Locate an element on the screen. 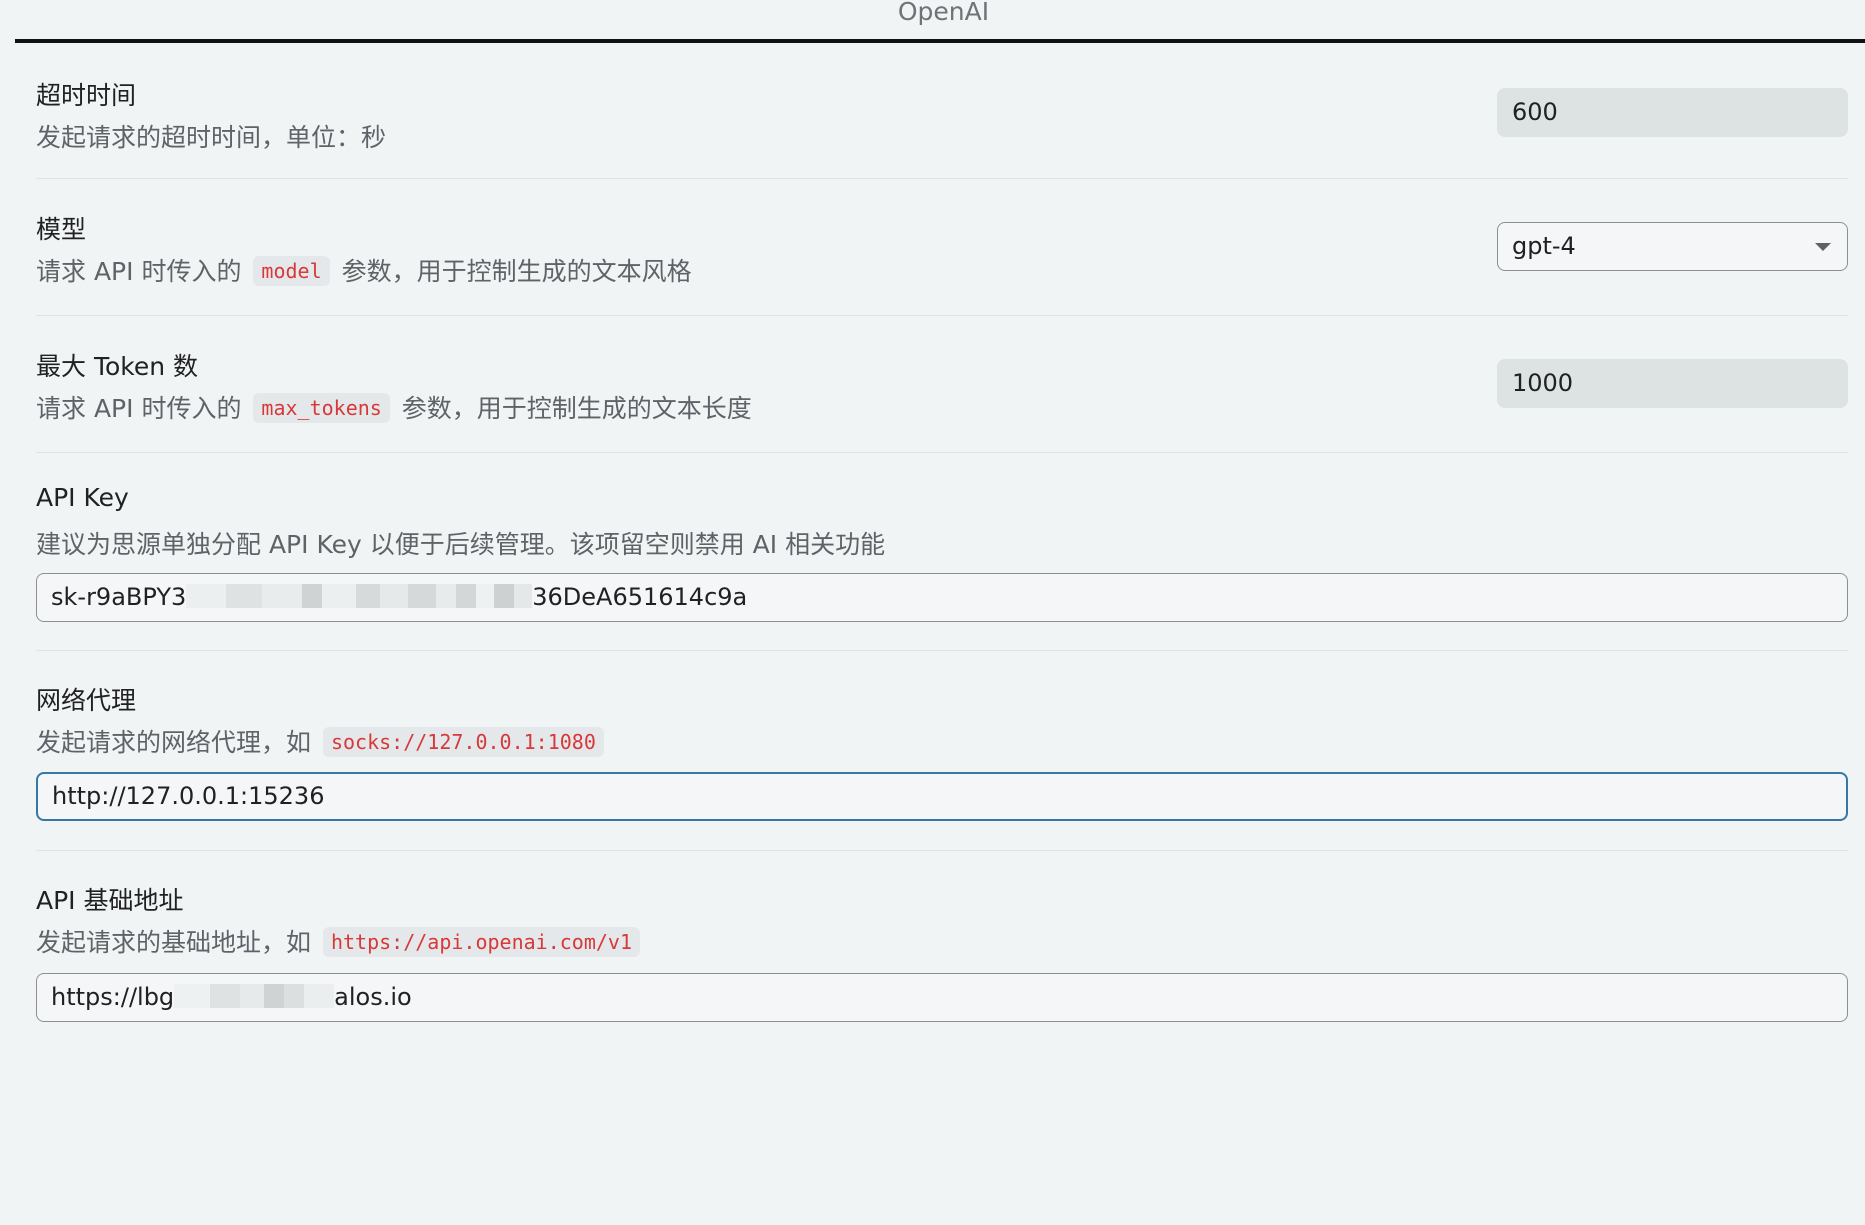 This screenshot has width=1865, height=1225. proxy-code: socks://127.0.0.1:1080 is located at coordinates (463, 742).